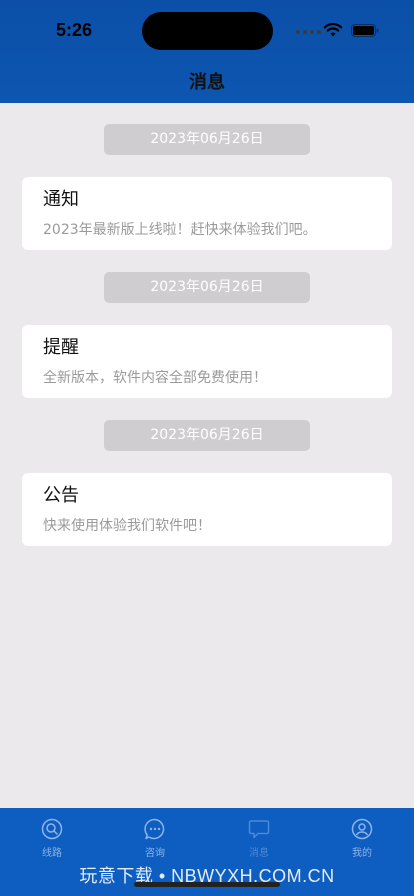 The image size is (414, 896). Describe the element at coordinates (207, 509) in the screenshot. I see `message-card-announcement: 公告 快来使用体验我们软件吧！` at that location.